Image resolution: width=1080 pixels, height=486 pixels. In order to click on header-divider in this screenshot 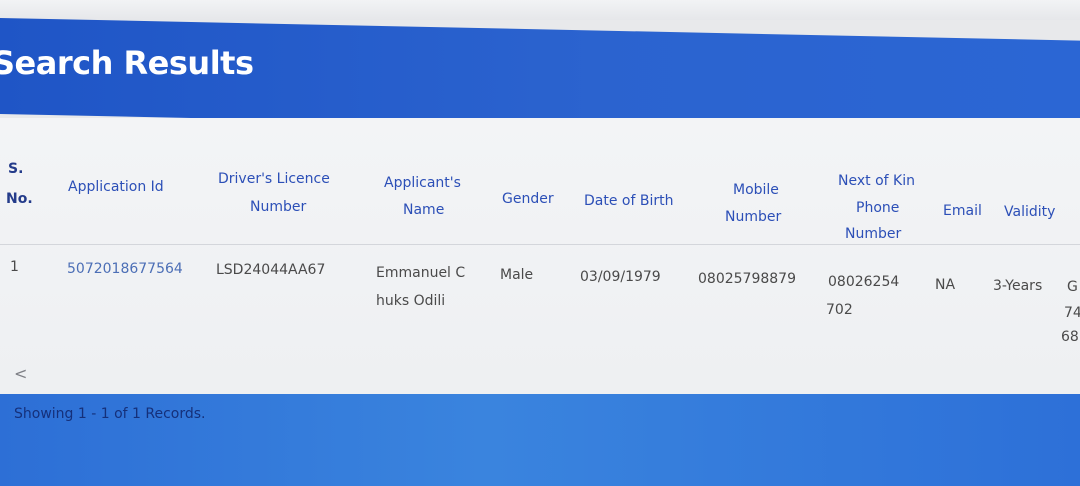, I will do `click(540, 244)`.